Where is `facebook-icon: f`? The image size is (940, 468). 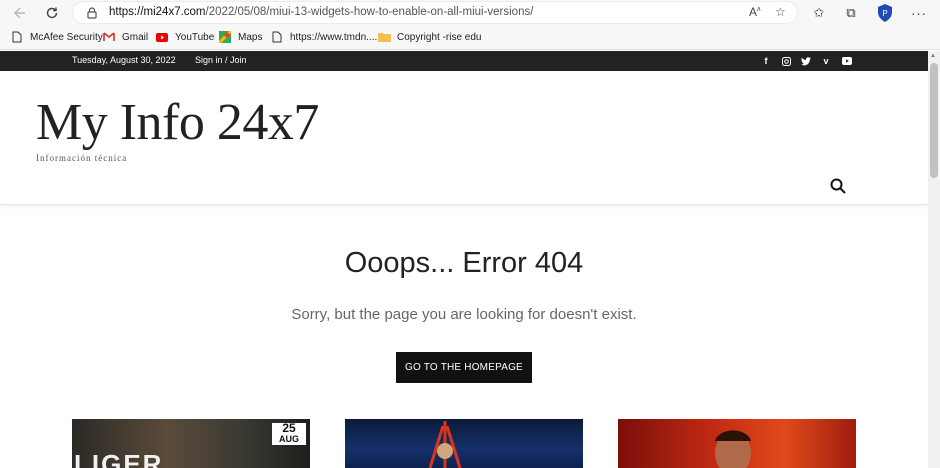
facebook-icon: f is located at coordinates (766, 61).